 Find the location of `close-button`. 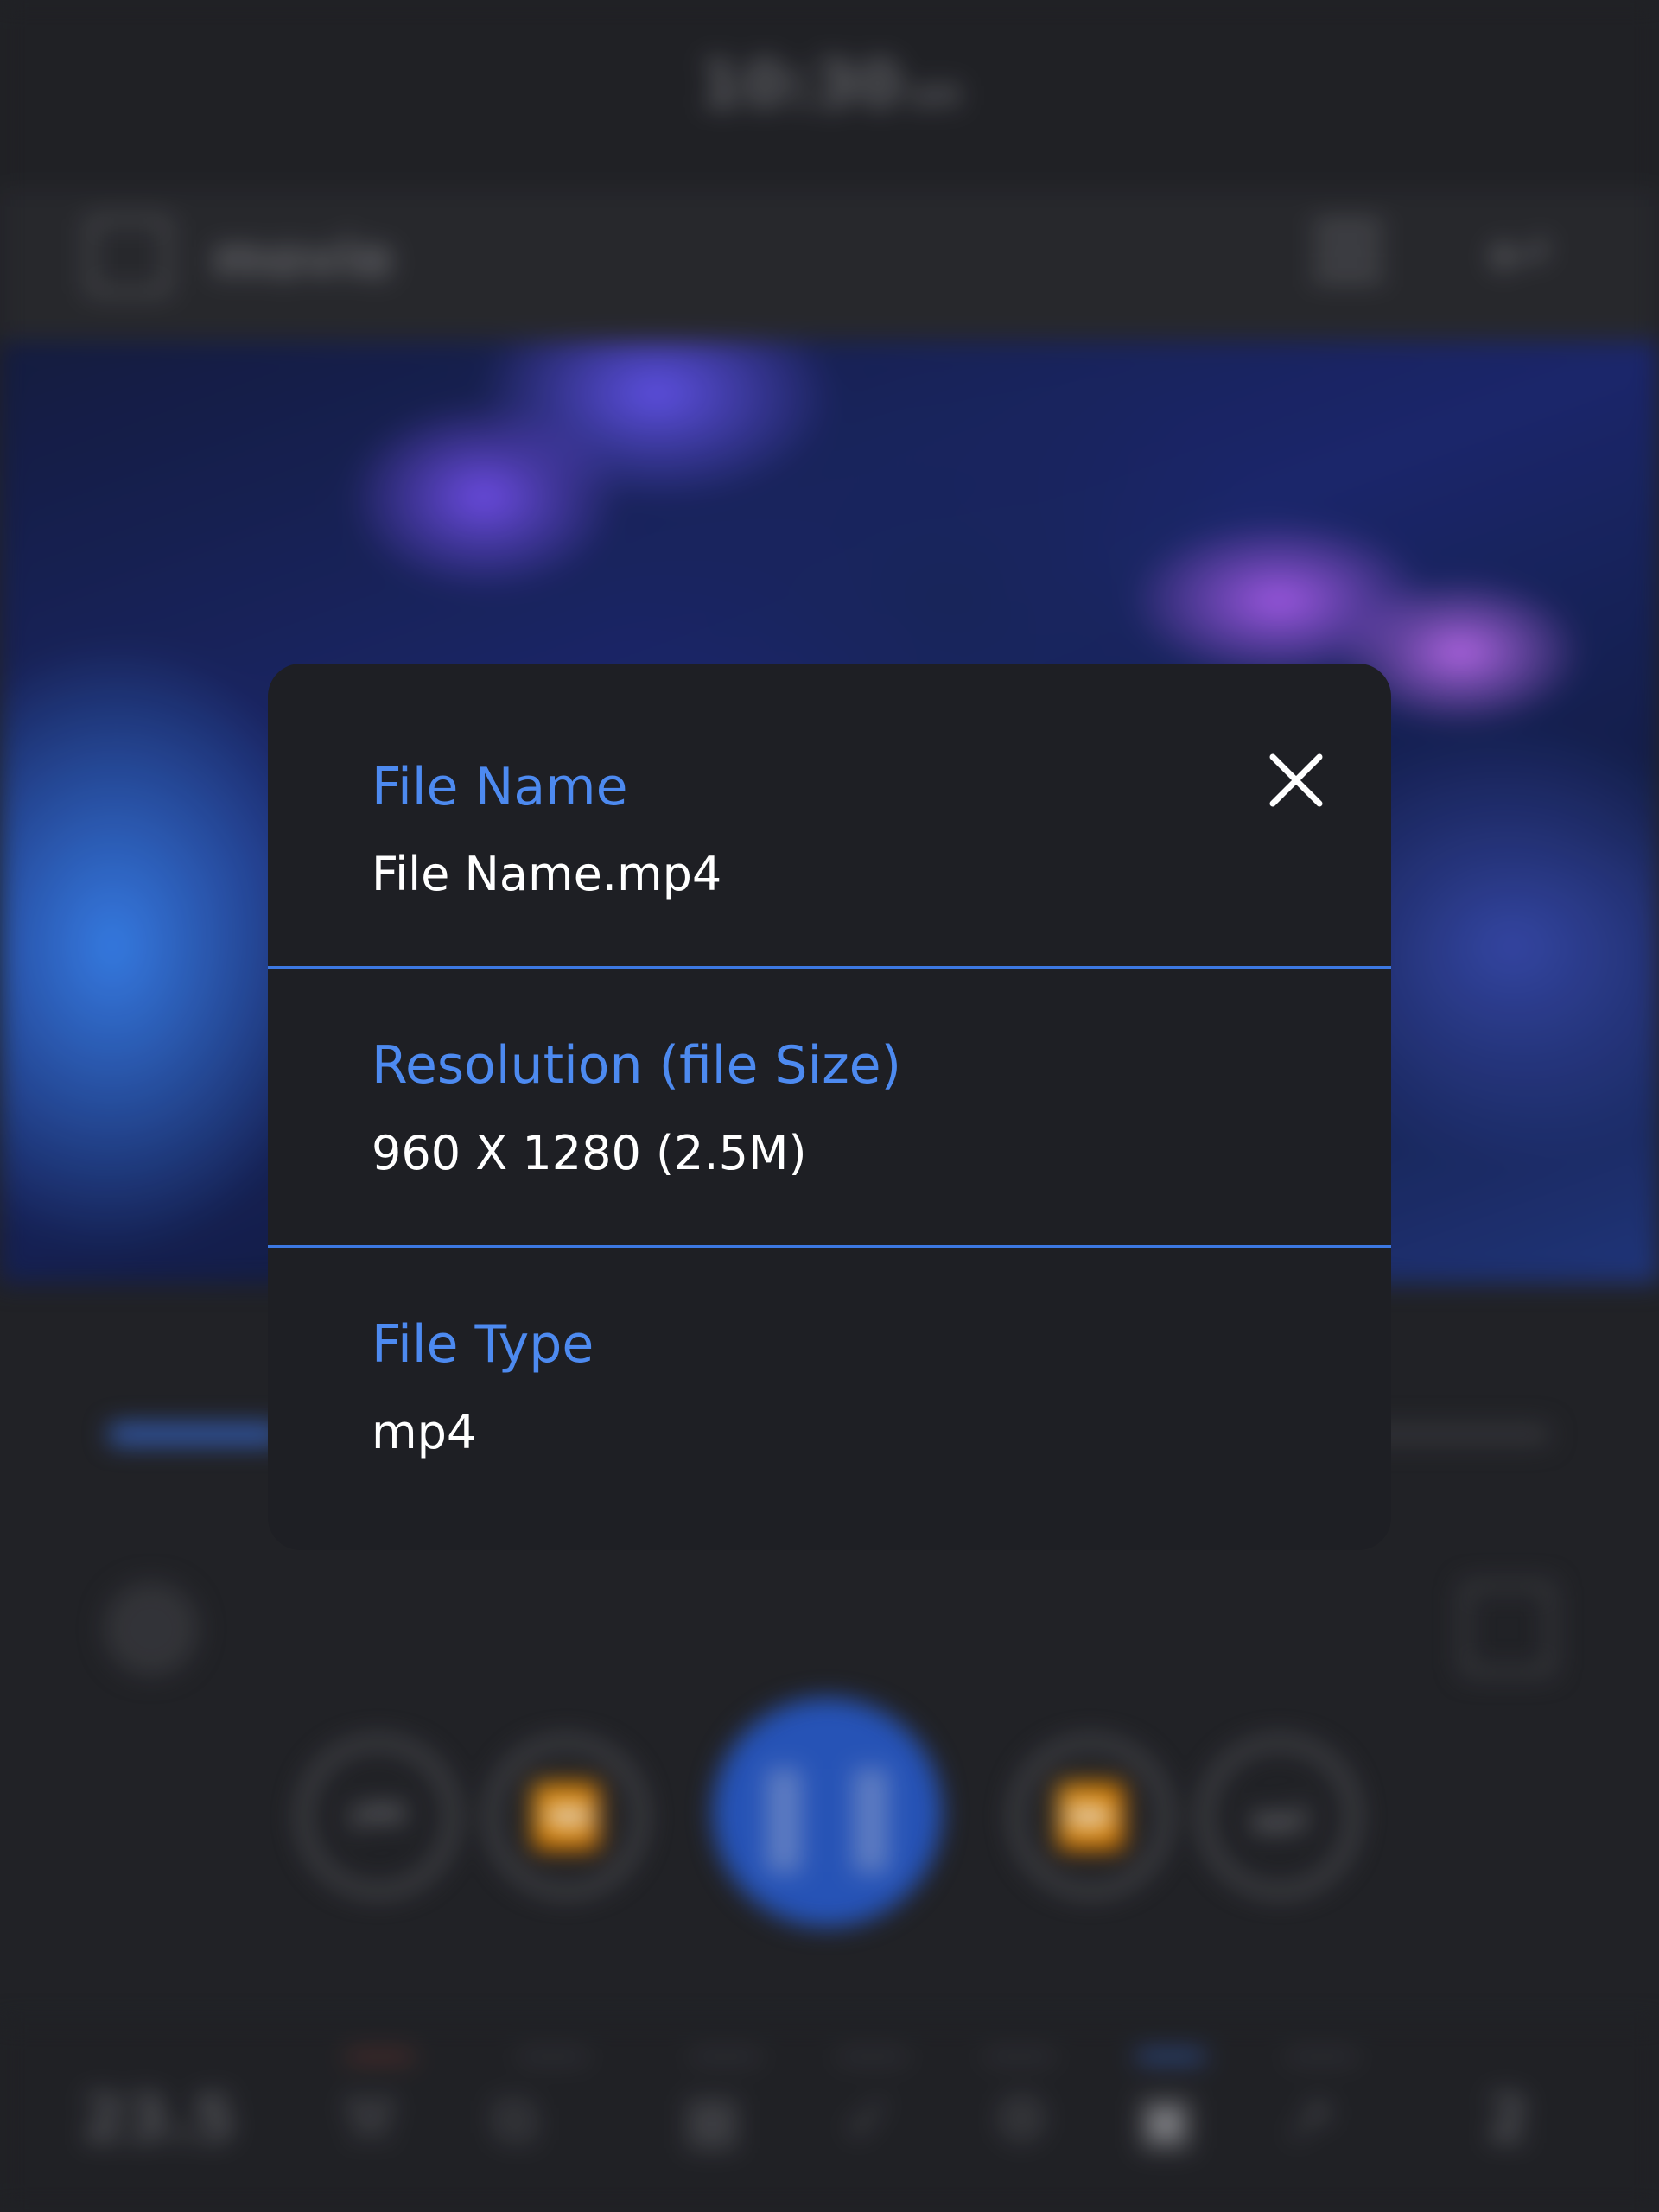

close-button is located at coordinates (1296, 780).